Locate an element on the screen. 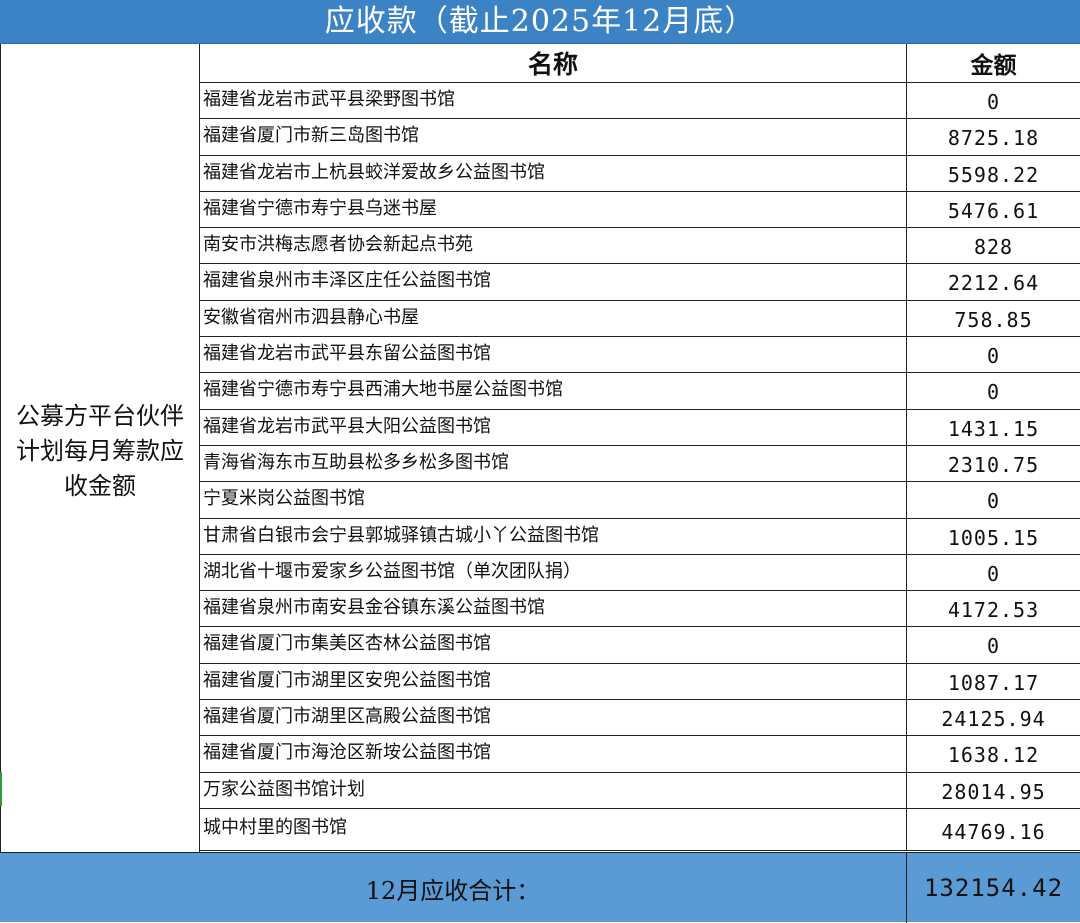 This screenshot has height=923, width=1080. table-row: 福建省宁德市寿宁县西浦大地书屋公益图书馆 0 is located at coordinates (640, 391).